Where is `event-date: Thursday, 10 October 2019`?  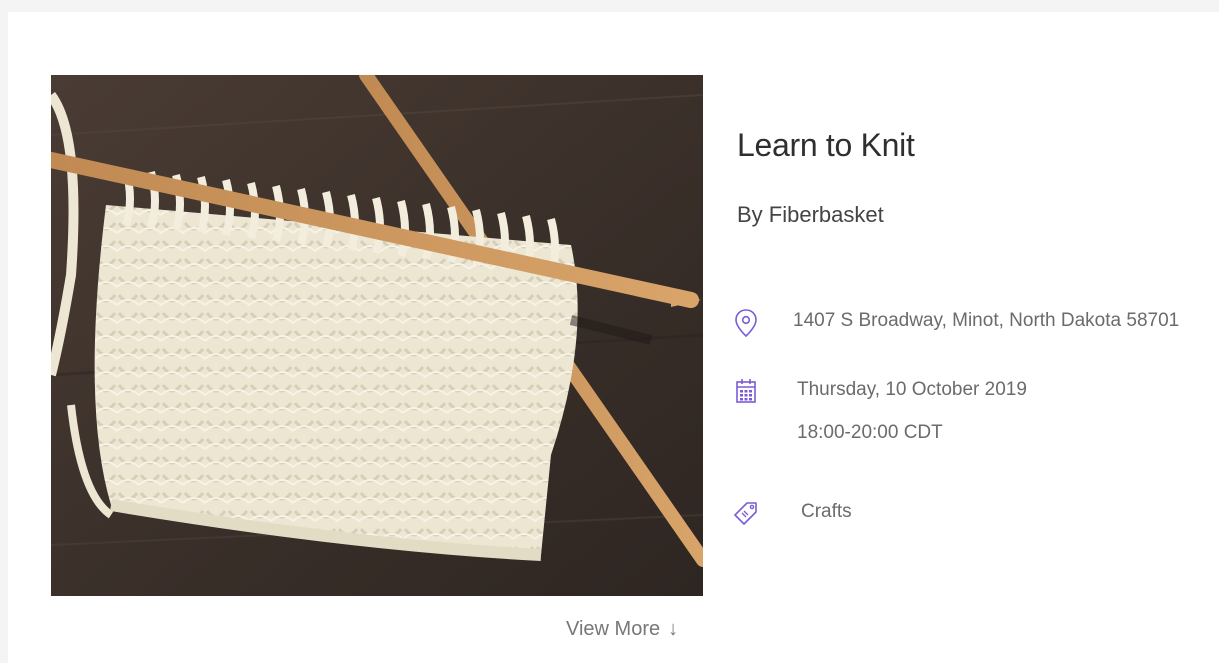
event-date: Thursday, 10 October 2019 is located at coordinates (912, 389).